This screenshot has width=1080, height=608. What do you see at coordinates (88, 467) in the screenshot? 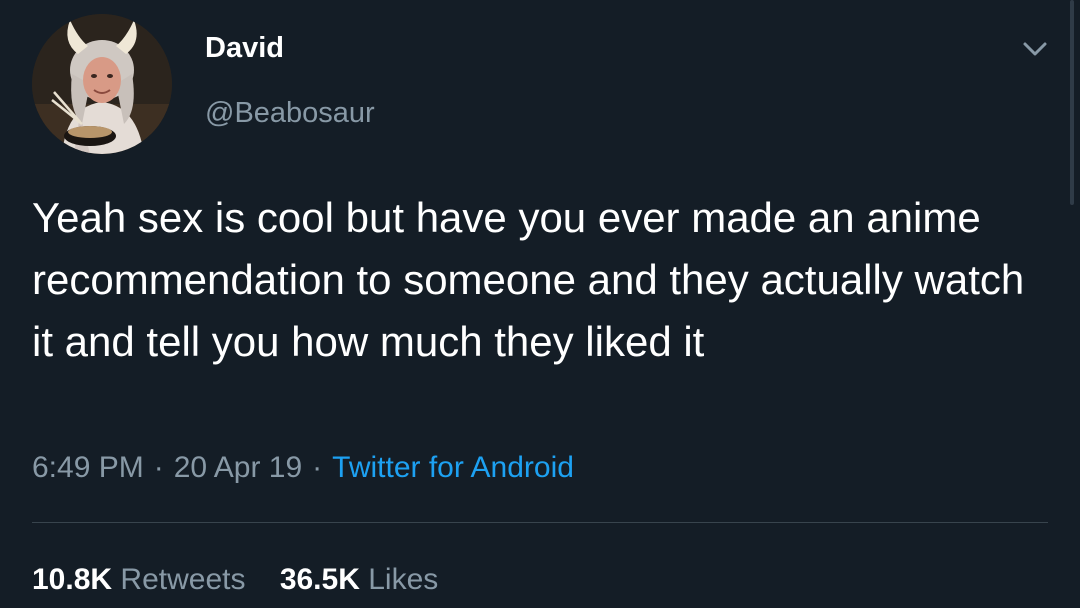
I see `tweet-time: 6:49 PM` at bounding box center [88, 467].